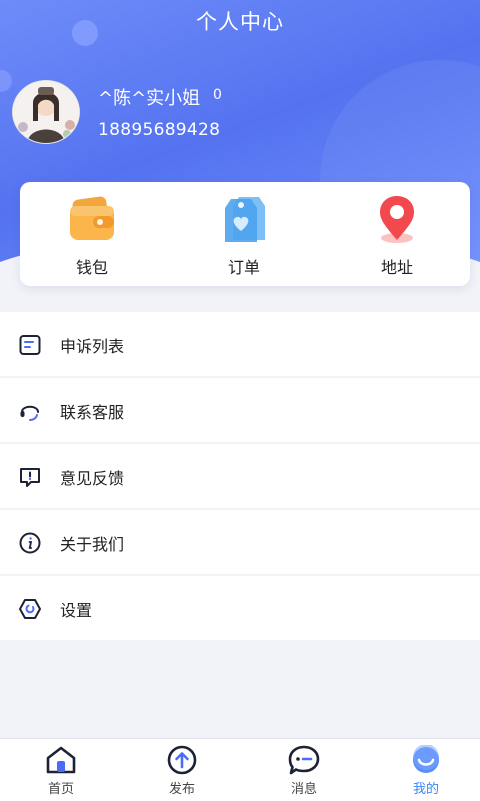 The width and height of the screenshot is (480, 801). I want to click on home-icon, so click(61, 760).